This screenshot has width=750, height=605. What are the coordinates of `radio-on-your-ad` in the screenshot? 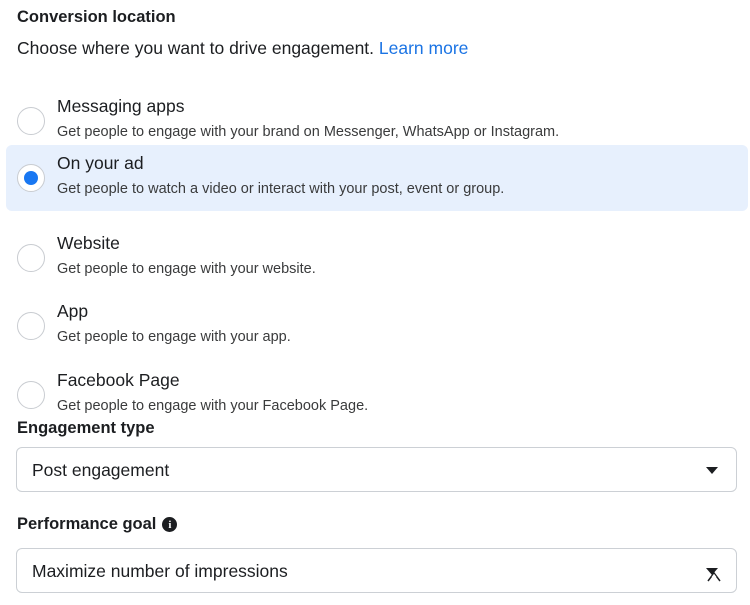 It's located at (31, 178).